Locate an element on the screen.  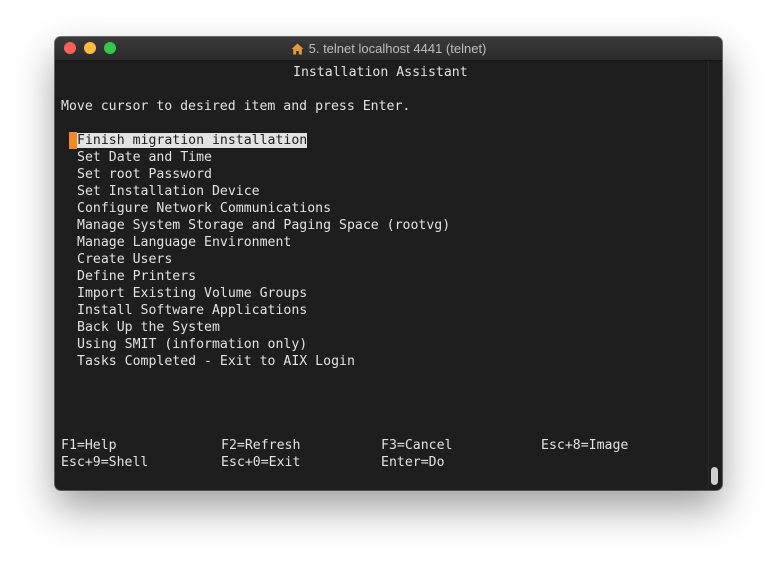
menu-item-finish-migration: Finish migration installation is located at coordinates (263, 140).